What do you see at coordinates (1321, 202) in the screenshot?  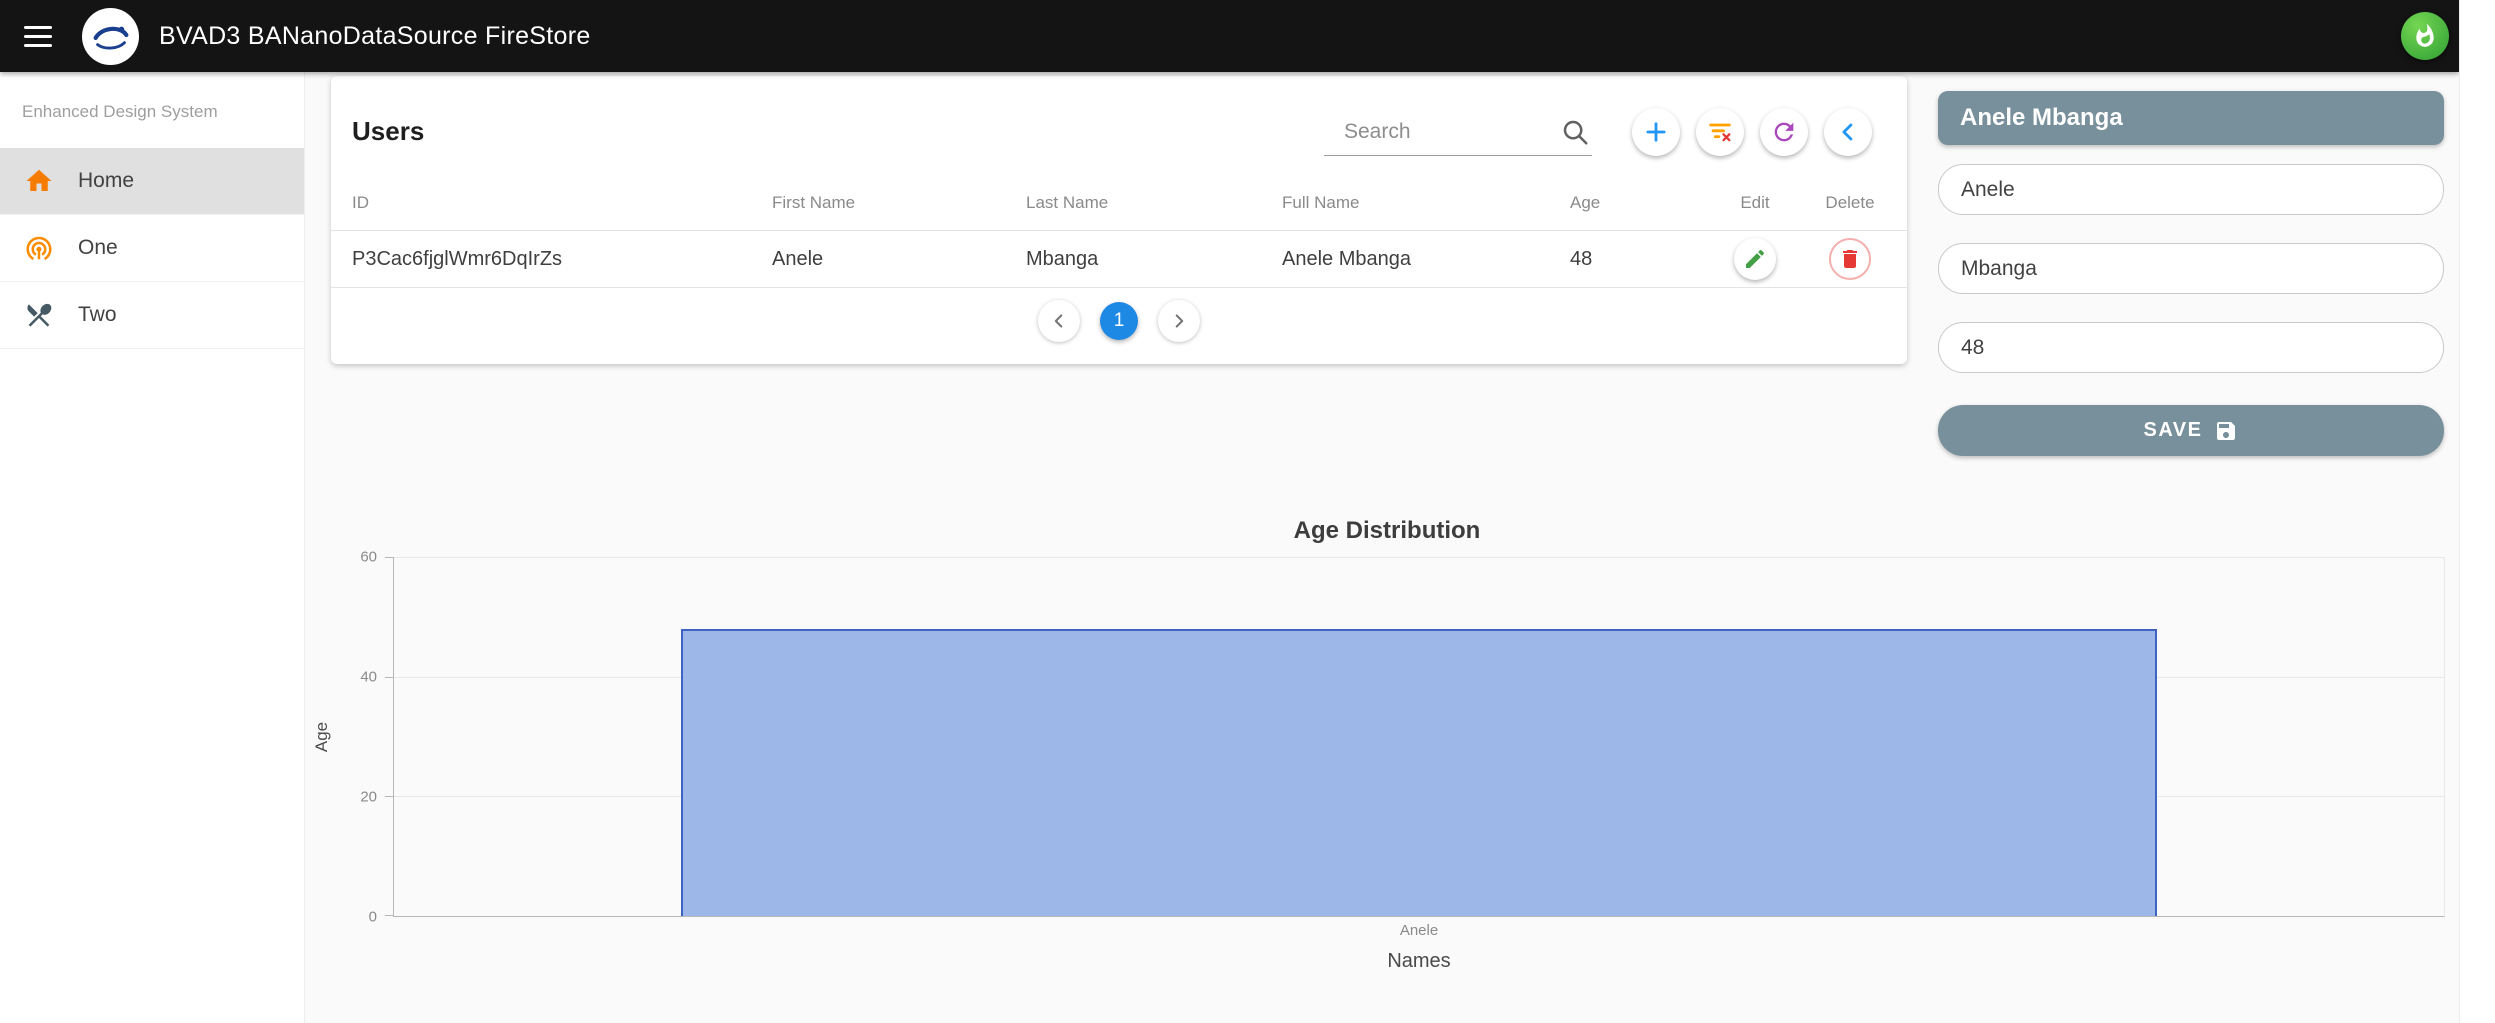 I see `column-header-full-name: Full Name` at bounding box center [1321, 202].